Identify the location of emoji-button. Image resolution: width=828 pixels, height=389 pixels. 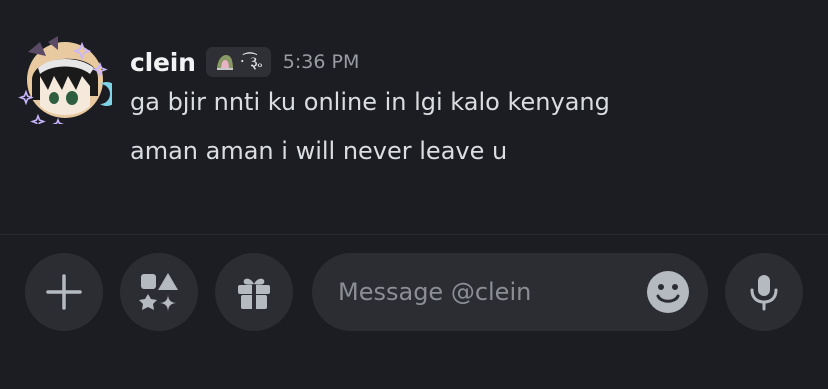
(668, 292).